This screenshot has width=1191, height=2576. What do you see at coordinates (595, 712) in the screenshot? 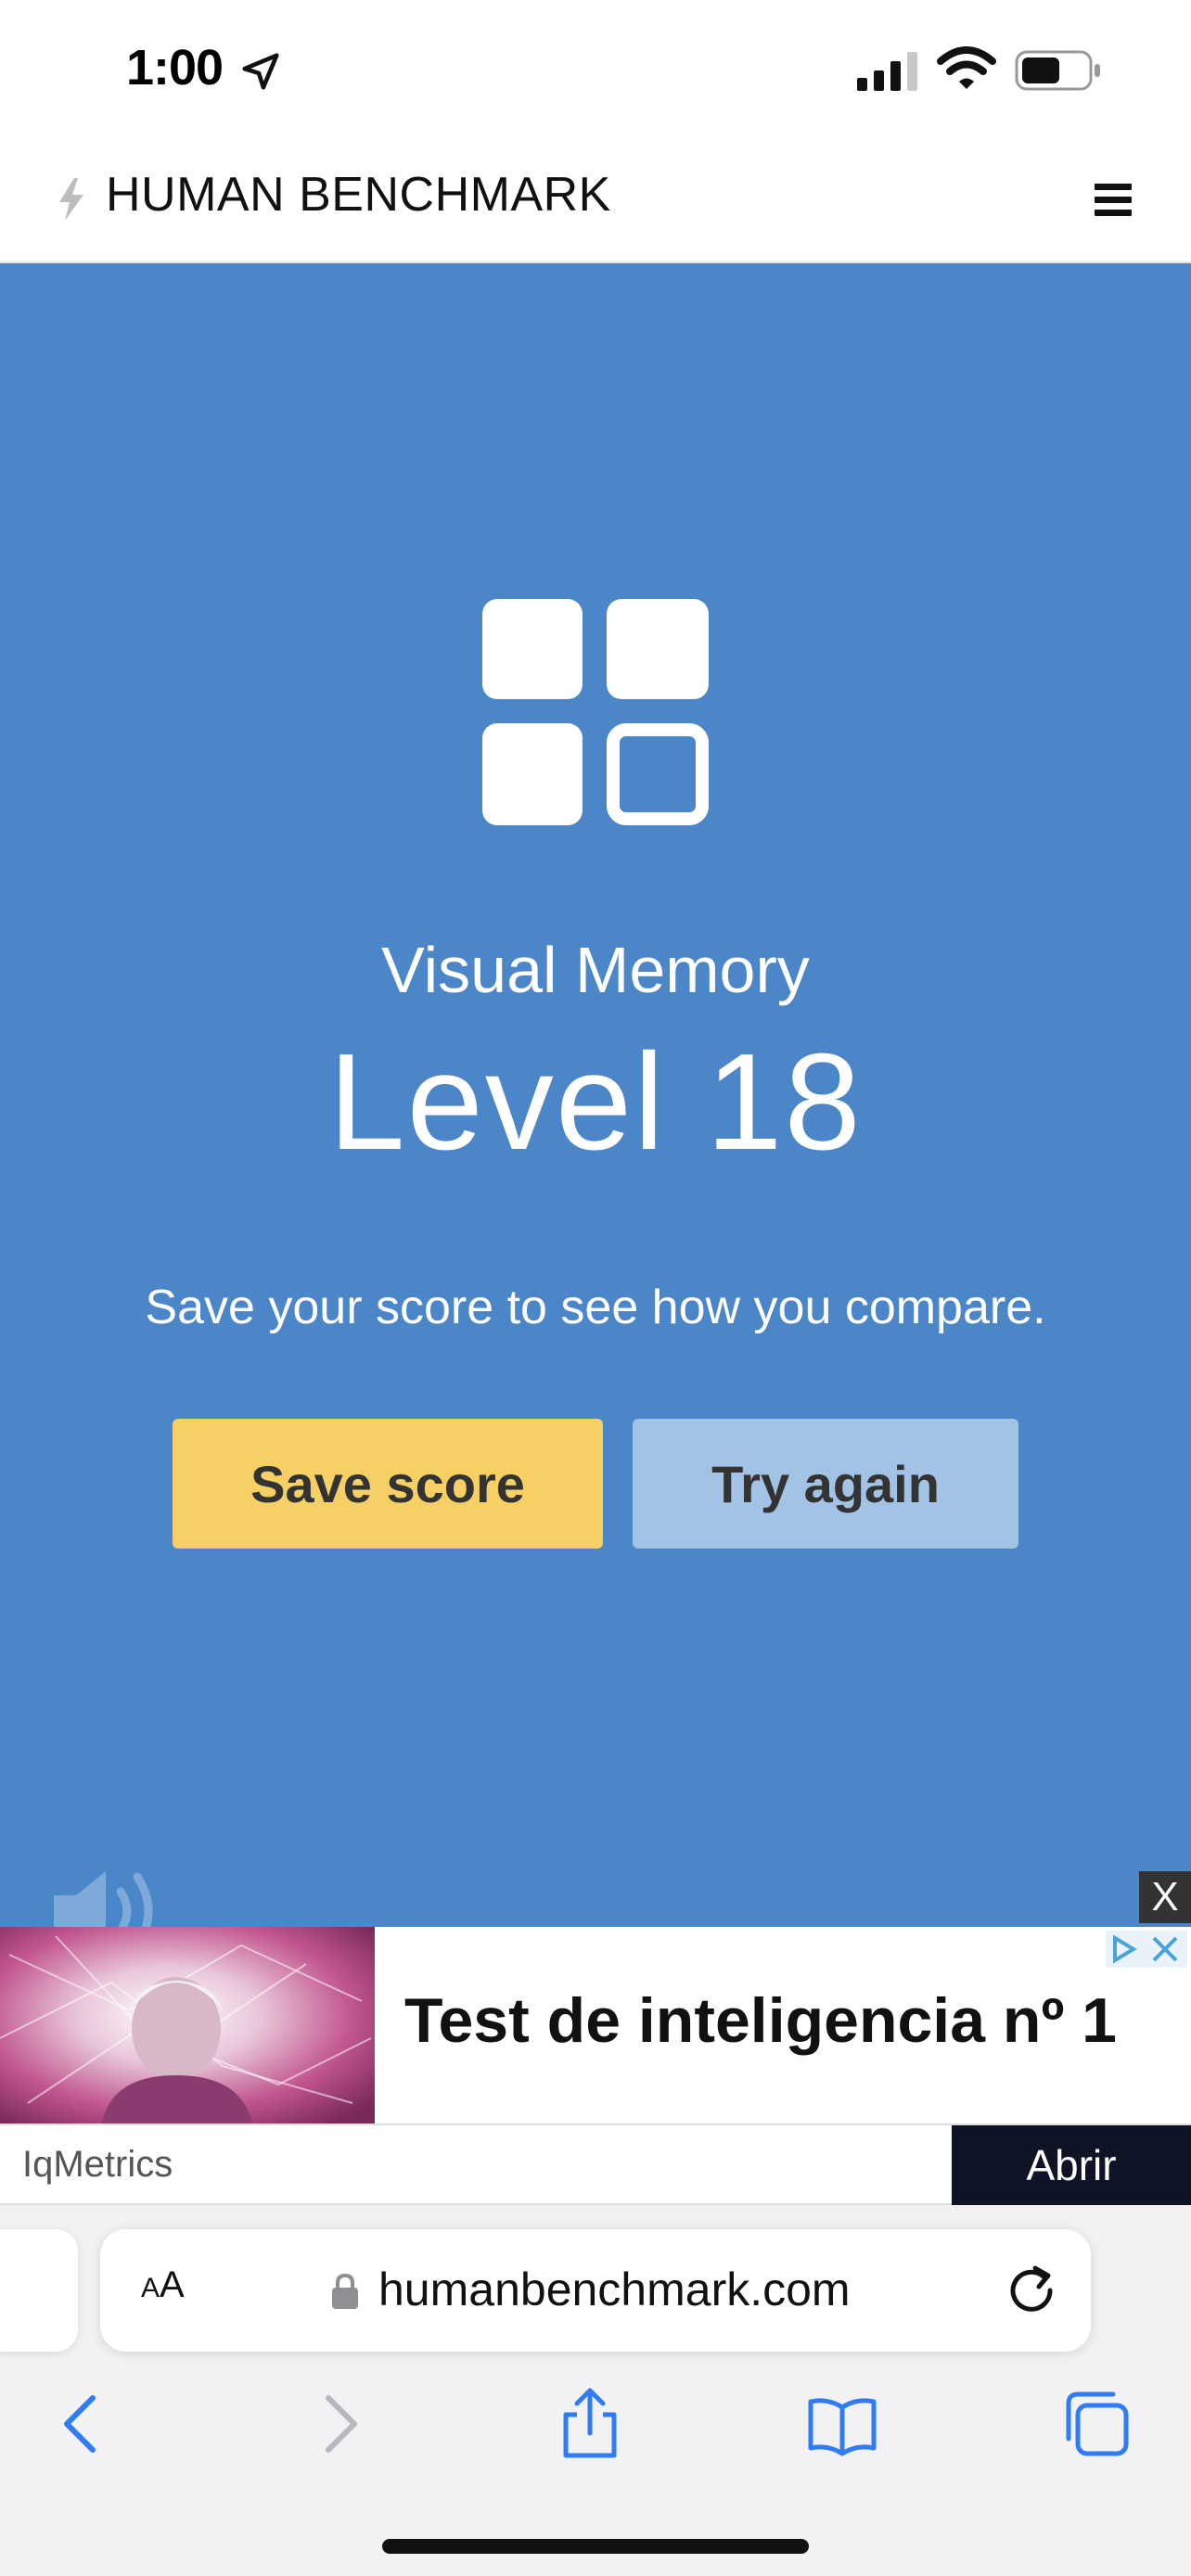
I see `visual-memory-grid-icon` at bounding box center [595, 712].